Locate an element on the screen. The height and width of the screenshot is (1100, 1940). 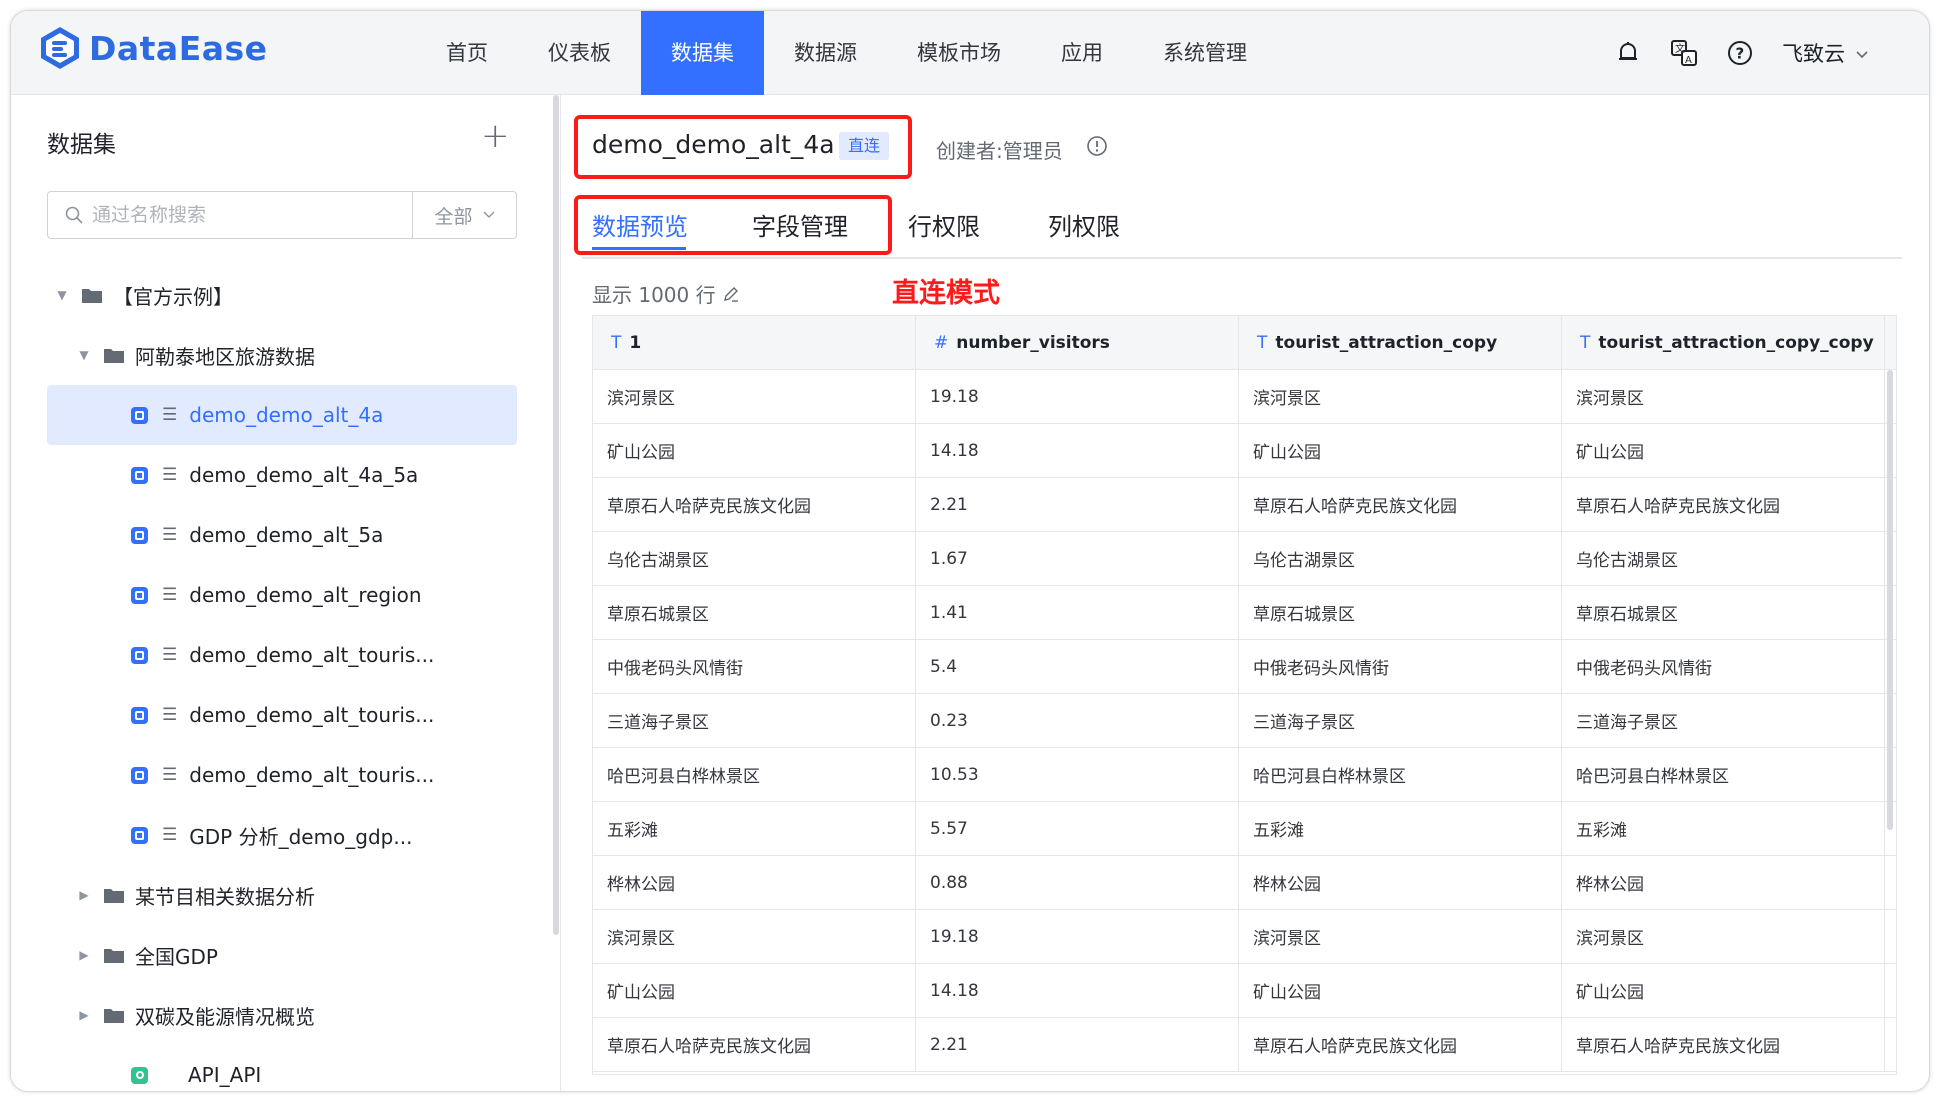
column-header: Ttourist_attraction_copy is located at coordinates (1400, 342).